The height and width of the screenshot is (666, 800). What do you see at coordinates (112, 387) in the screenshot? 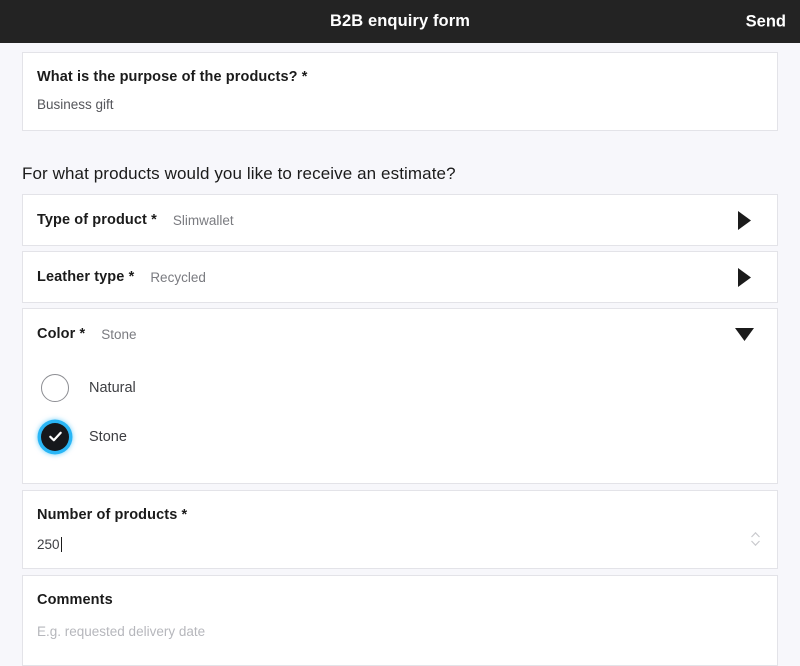
I see `radio-label-natural: Natural` at bounding box center [112, 387].